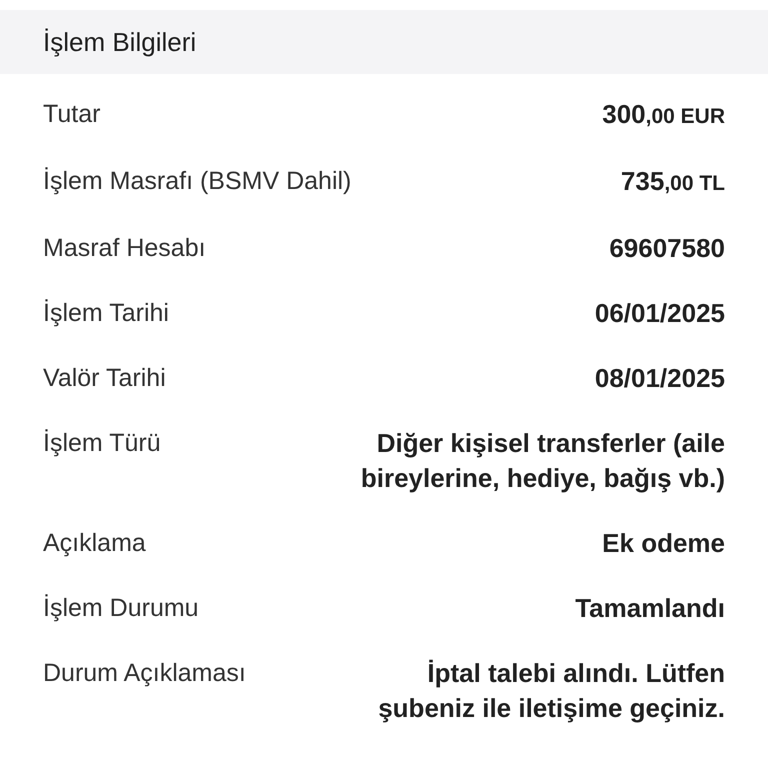 Image resolution: width=768 pixels, height=768 pixels. Describe the element at coordinates (551, 691) in the screenshot. I see `field-value: İptal talebi alındı. Lütfen şubeniz ile iletişime geçiniz.` at that location.